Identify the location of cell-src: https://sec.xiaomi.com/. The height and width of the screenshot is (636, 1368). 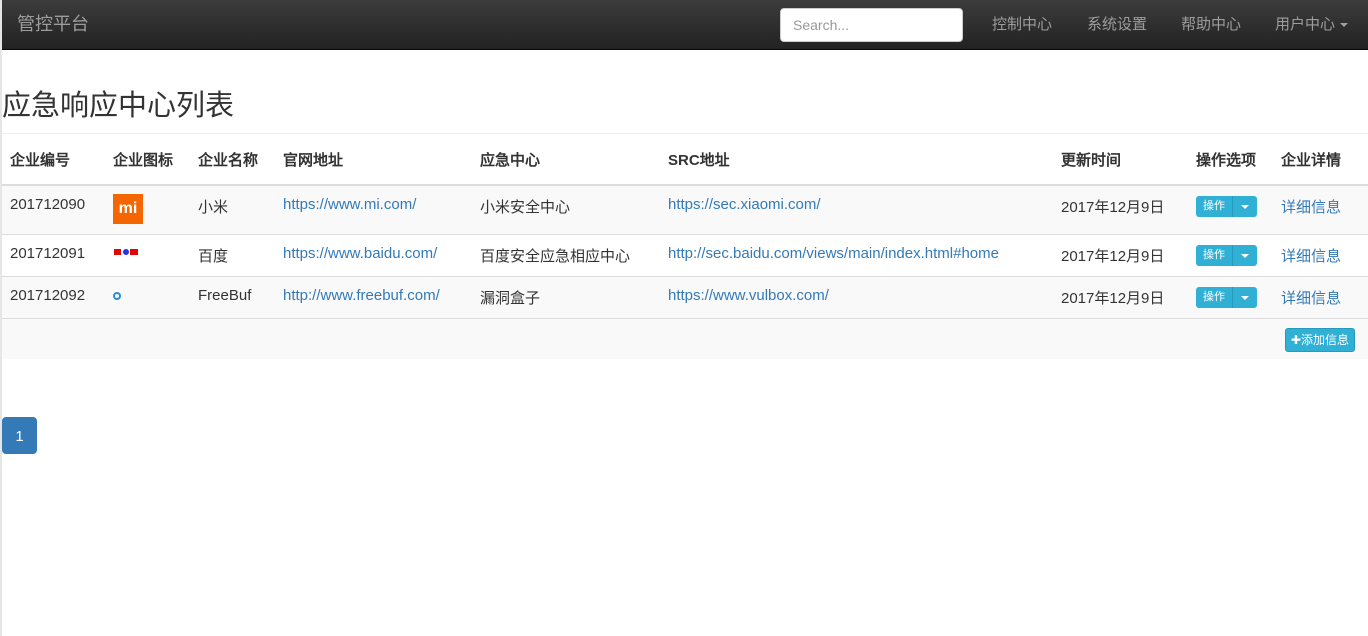
(856, 209).